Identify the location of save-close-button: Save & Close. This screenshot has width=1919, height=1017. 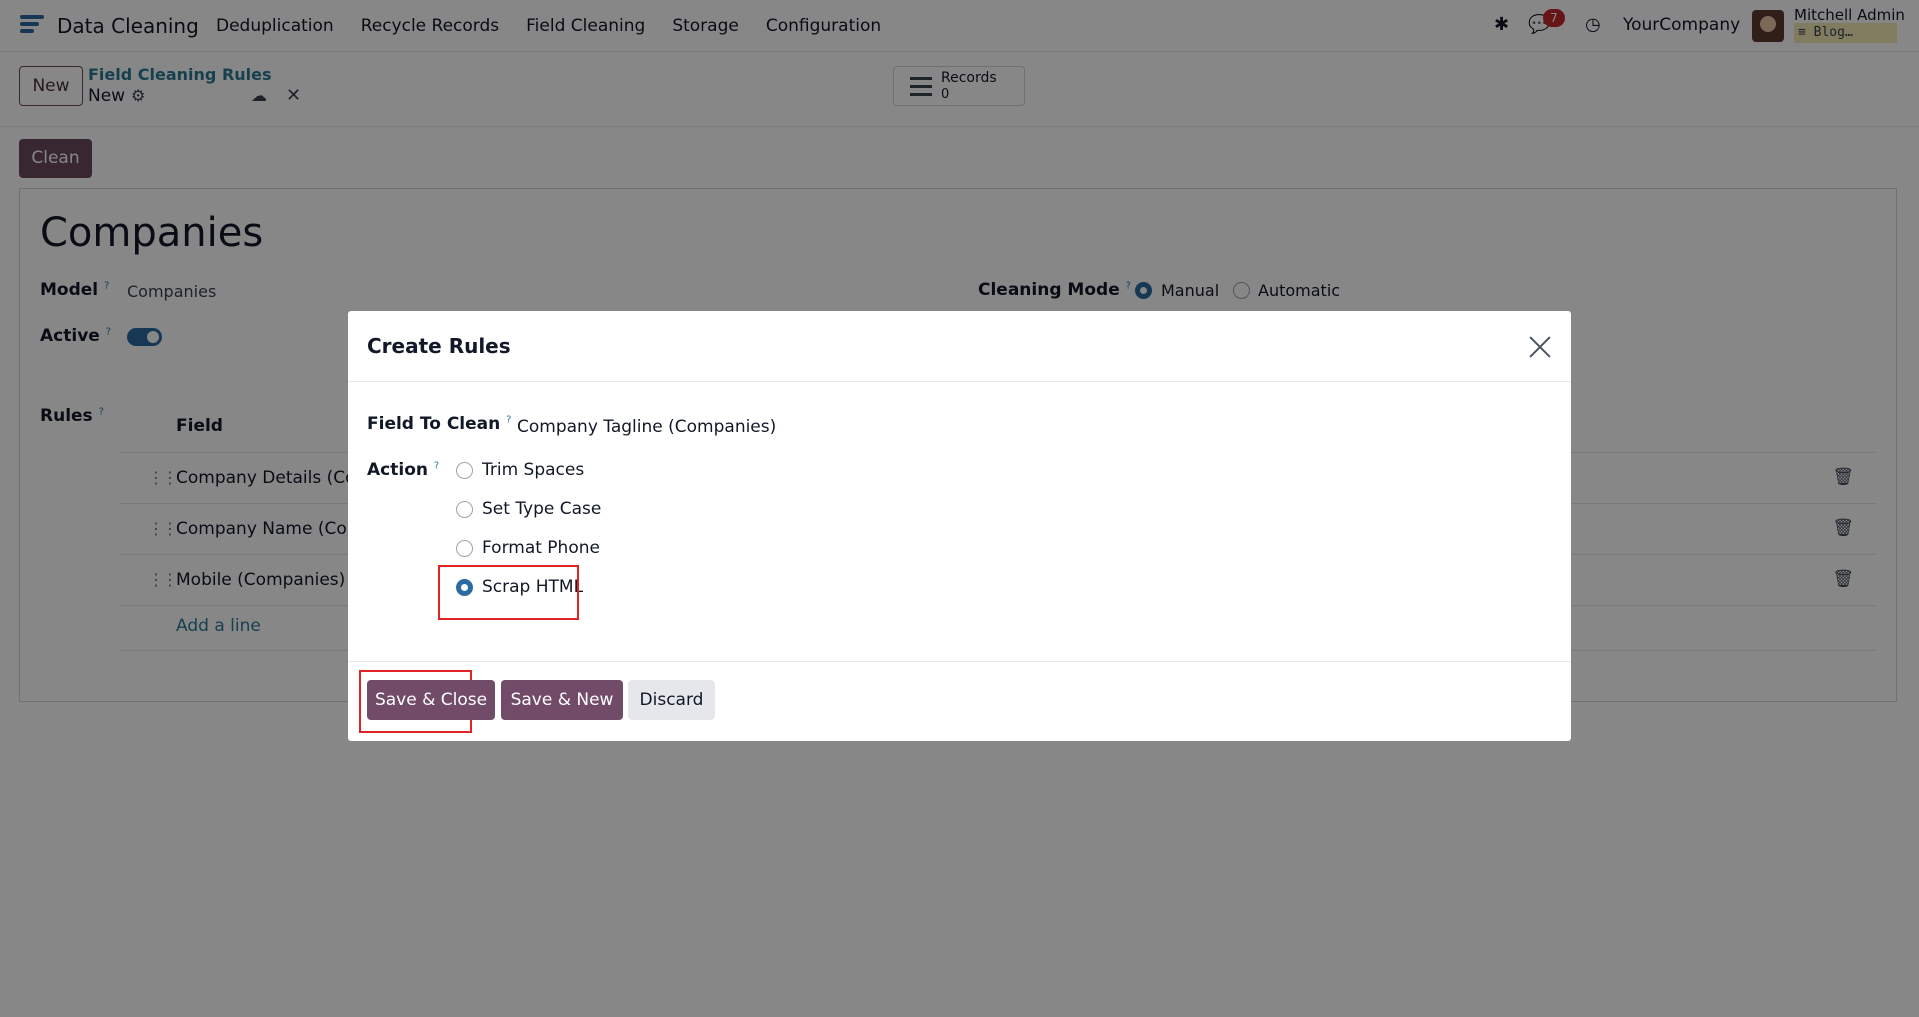
(431, 700).